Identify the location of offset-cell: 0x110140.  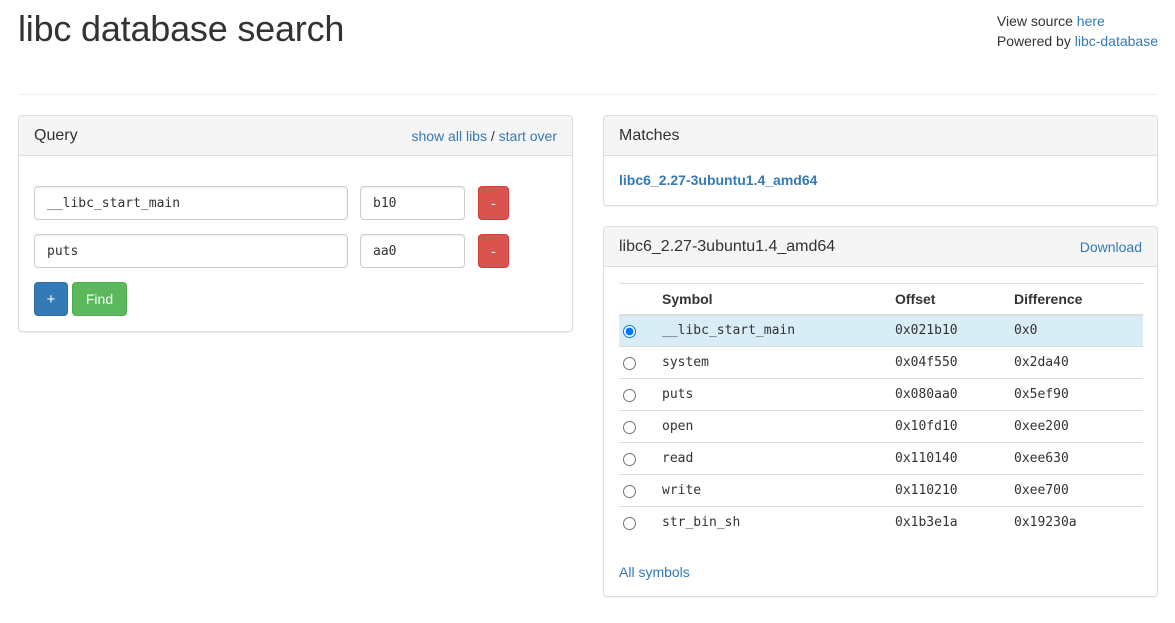
(946, 458).